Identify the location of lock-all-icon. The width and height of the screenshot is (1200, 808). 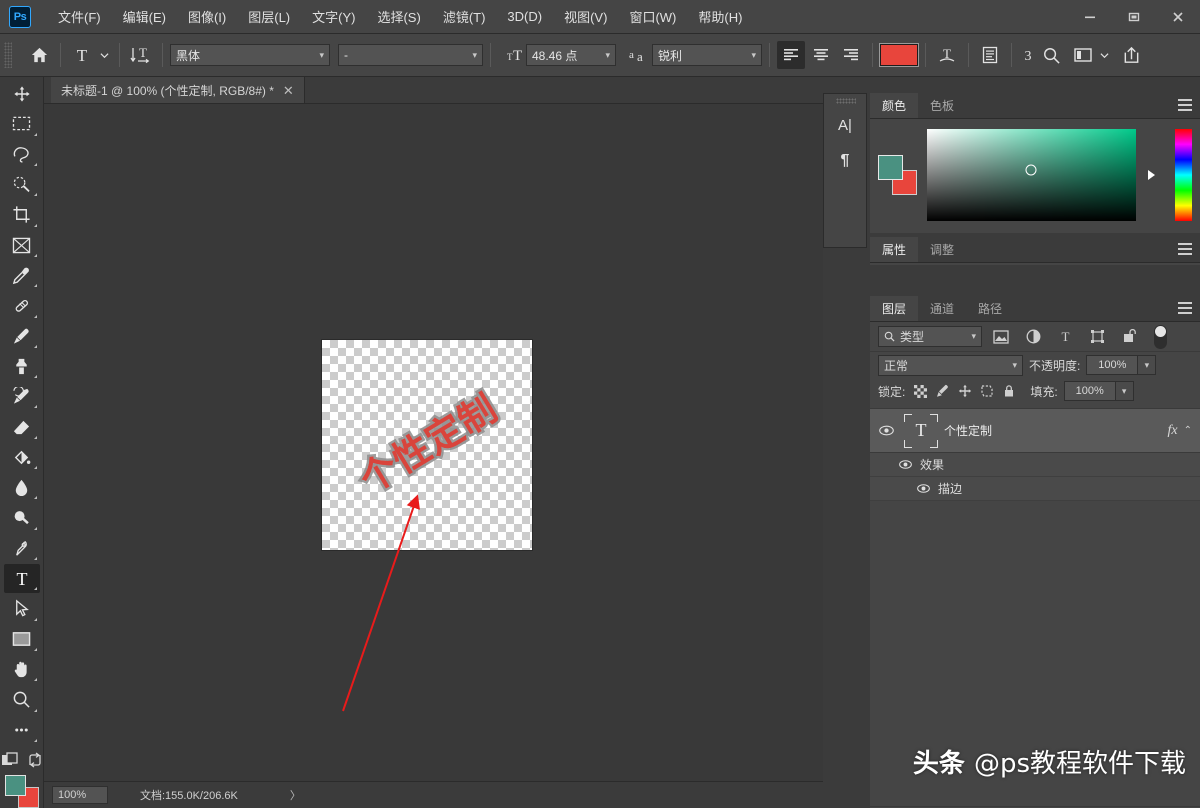
(1008, 391).